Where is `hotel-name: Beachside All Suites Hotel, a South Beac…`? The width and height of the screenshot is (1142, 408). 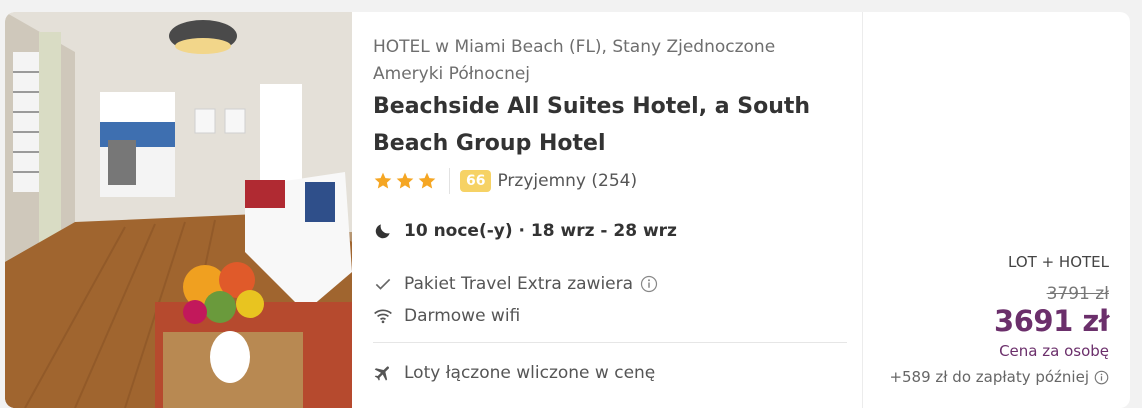 hotel-name: Beachside All Suites Hotel, a South Beac… is located at coordinates (608, 125).